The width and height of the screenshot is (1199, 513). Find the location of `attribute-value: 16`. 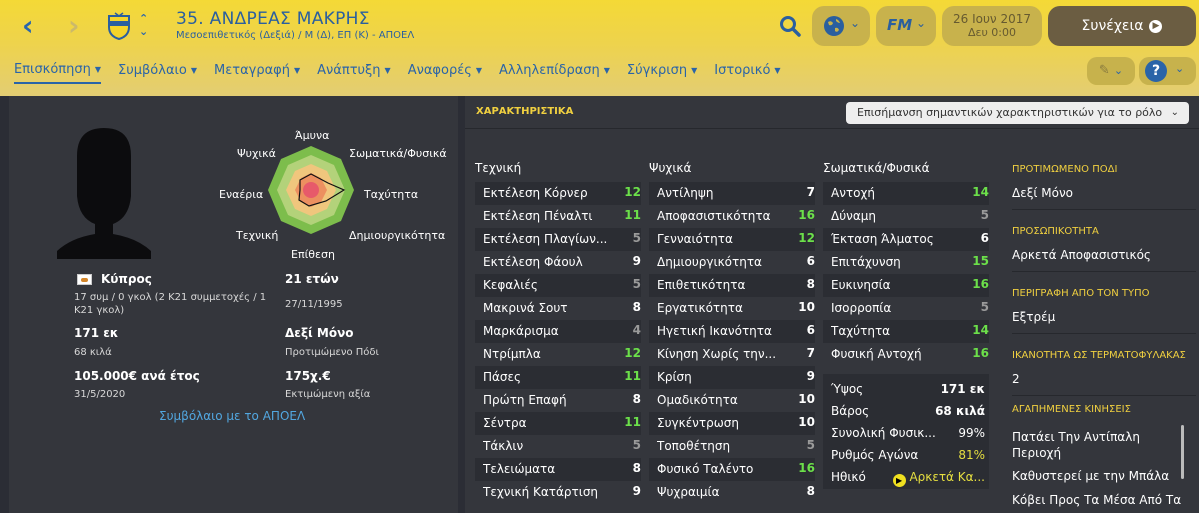

attribute-value: 16 is located at coordinates (806, 468).